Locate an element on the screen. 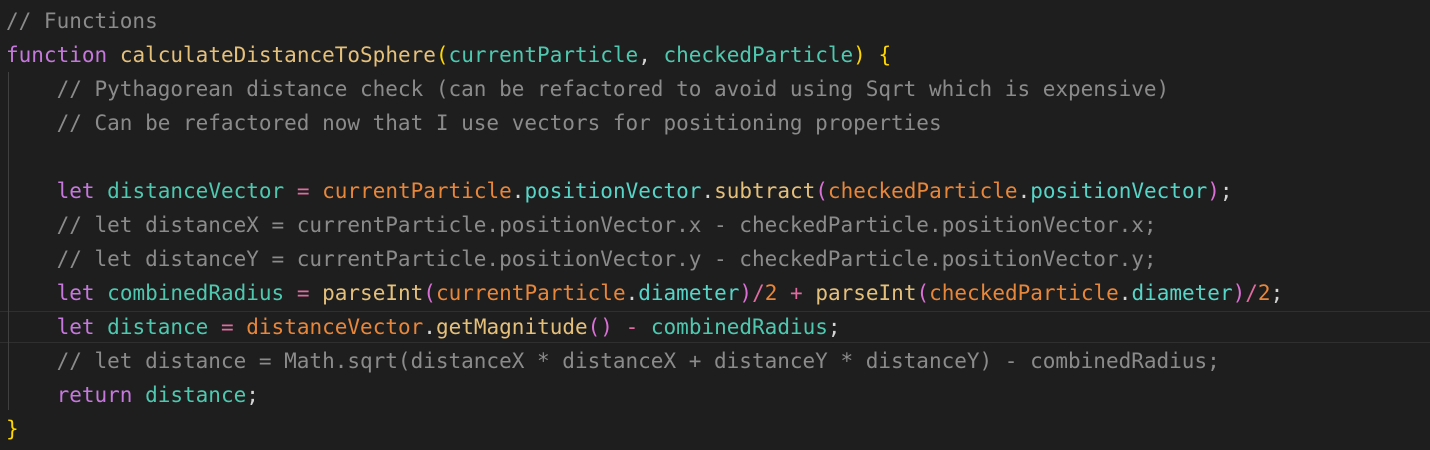  code-token: + is located at coordinates (796, 293).